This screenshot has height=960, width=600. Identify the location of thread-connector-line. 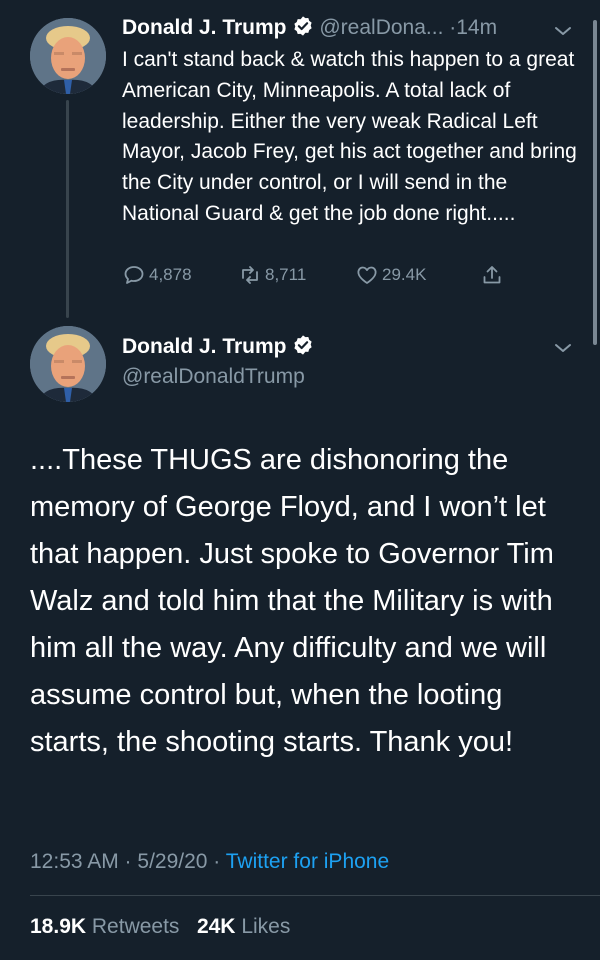
(67, 209).